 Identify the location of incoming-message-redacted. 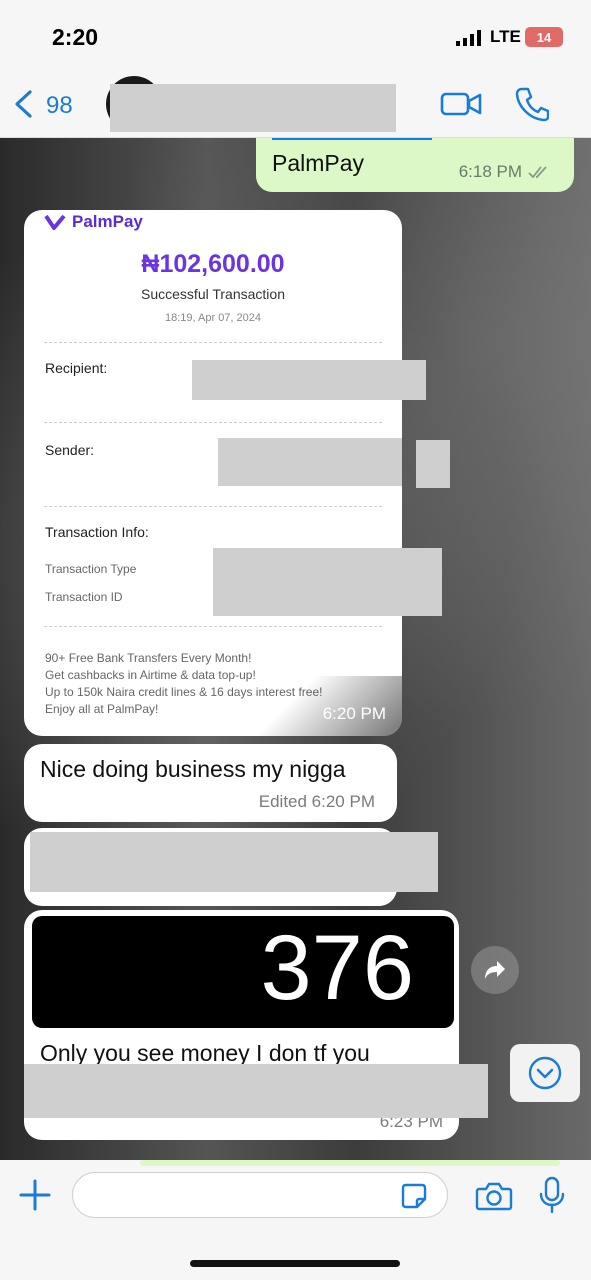
(231, 867).